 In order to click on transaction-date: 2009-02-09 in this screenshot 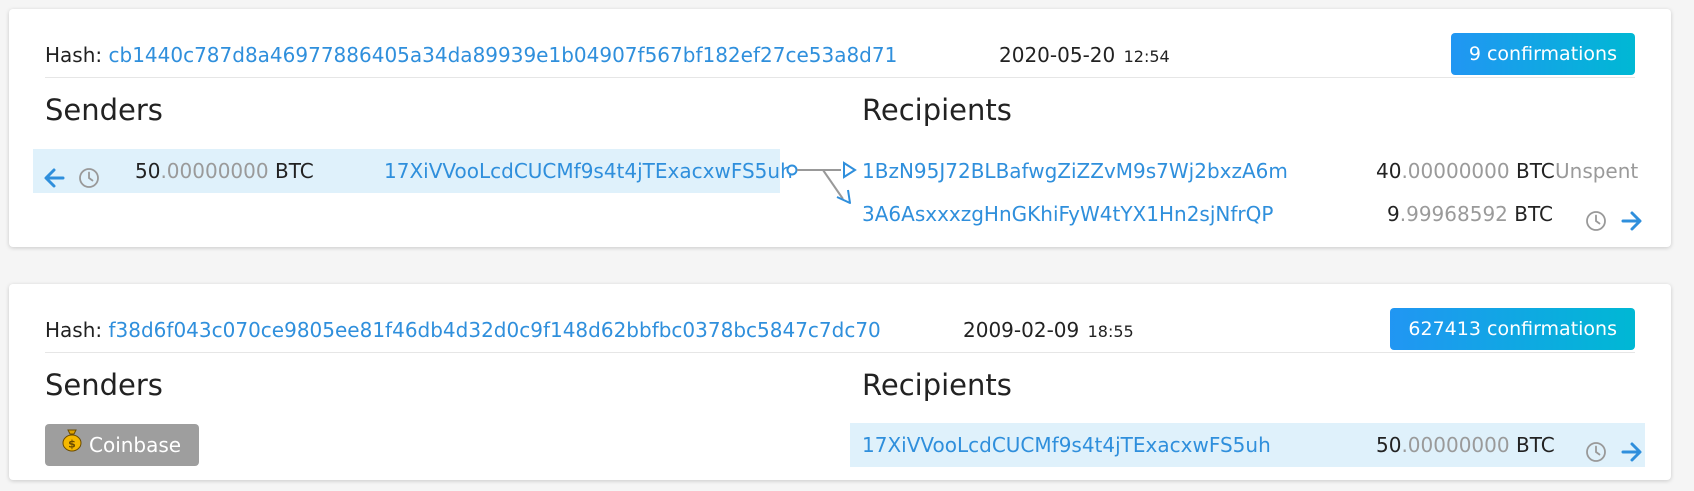, I will do `click(1021, 330)`.